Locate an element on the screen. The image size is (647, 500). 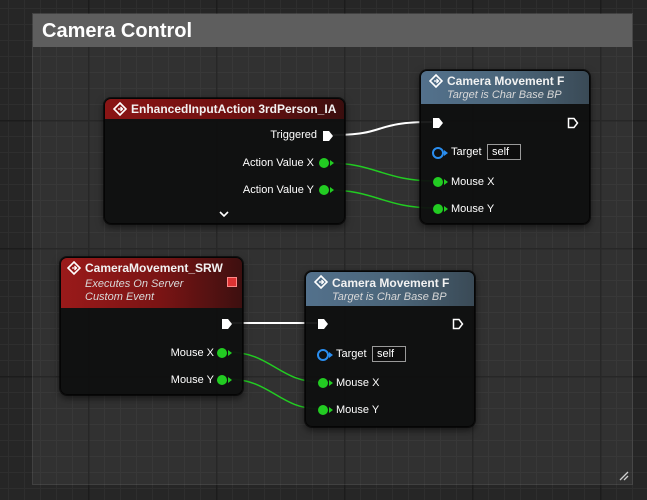
action-value-x-pin-arrow is located at coordinates (332, 163).